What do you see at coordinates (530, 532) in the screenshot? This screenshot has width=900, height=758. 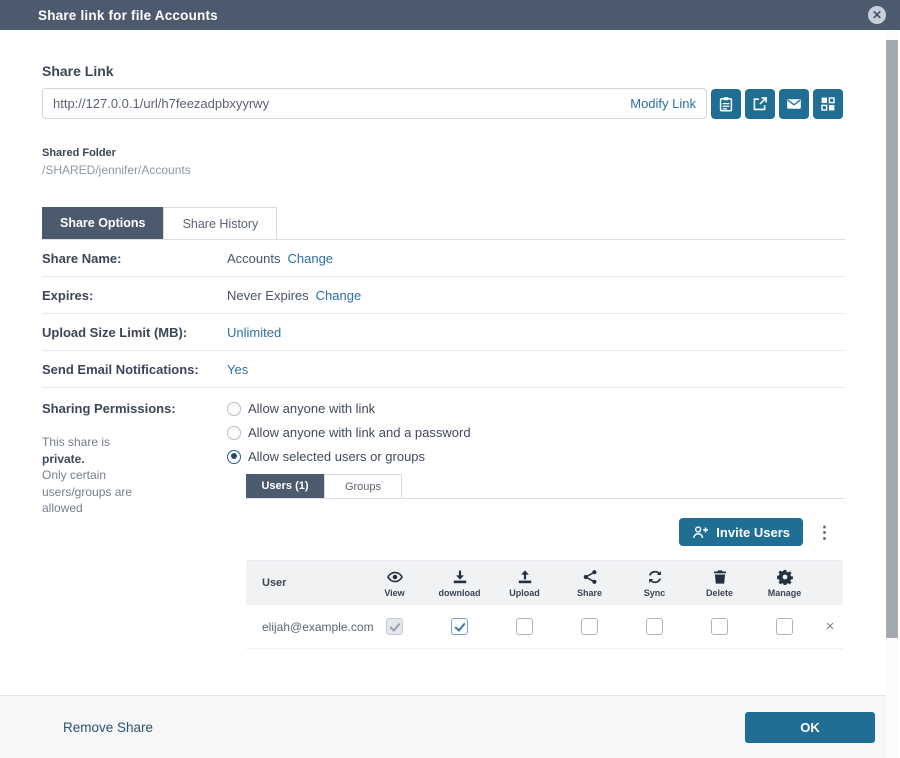 I see `invite-row: Invite Users ⋮` at bounding box center [530, 532].